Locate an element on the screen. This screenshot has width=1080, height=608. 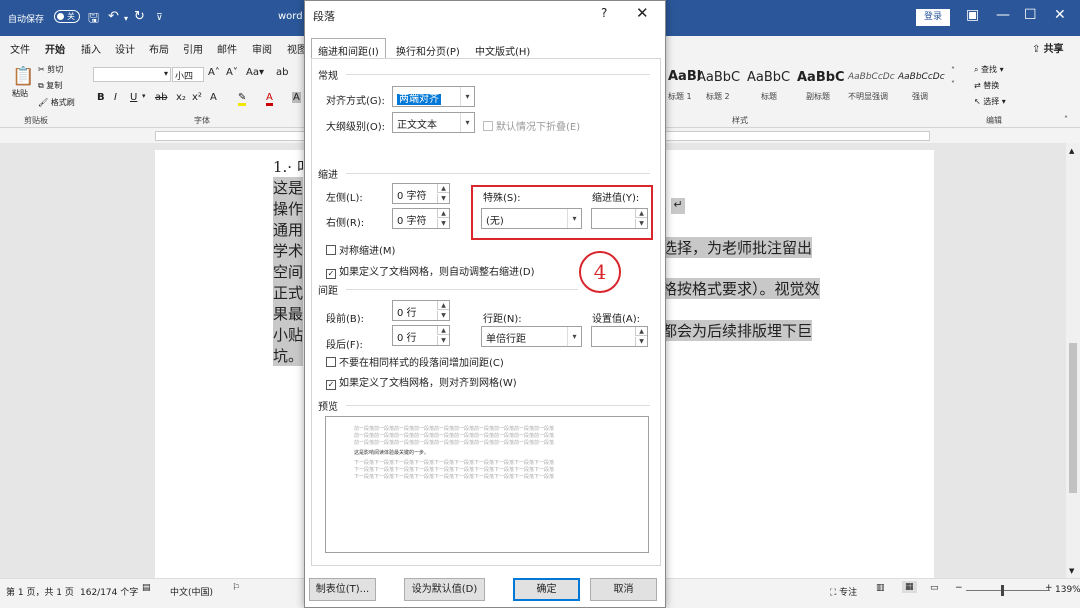
style-subtle-emphasis-sample: AaBbCcDc is located at coordinates (871, 77).